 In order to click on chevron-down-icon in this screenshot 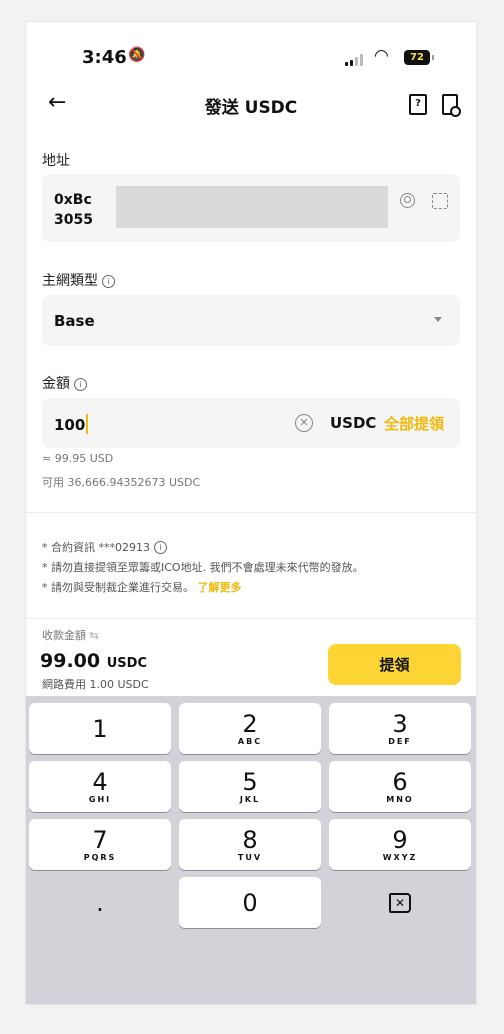, I will do `click(438, 319)`.